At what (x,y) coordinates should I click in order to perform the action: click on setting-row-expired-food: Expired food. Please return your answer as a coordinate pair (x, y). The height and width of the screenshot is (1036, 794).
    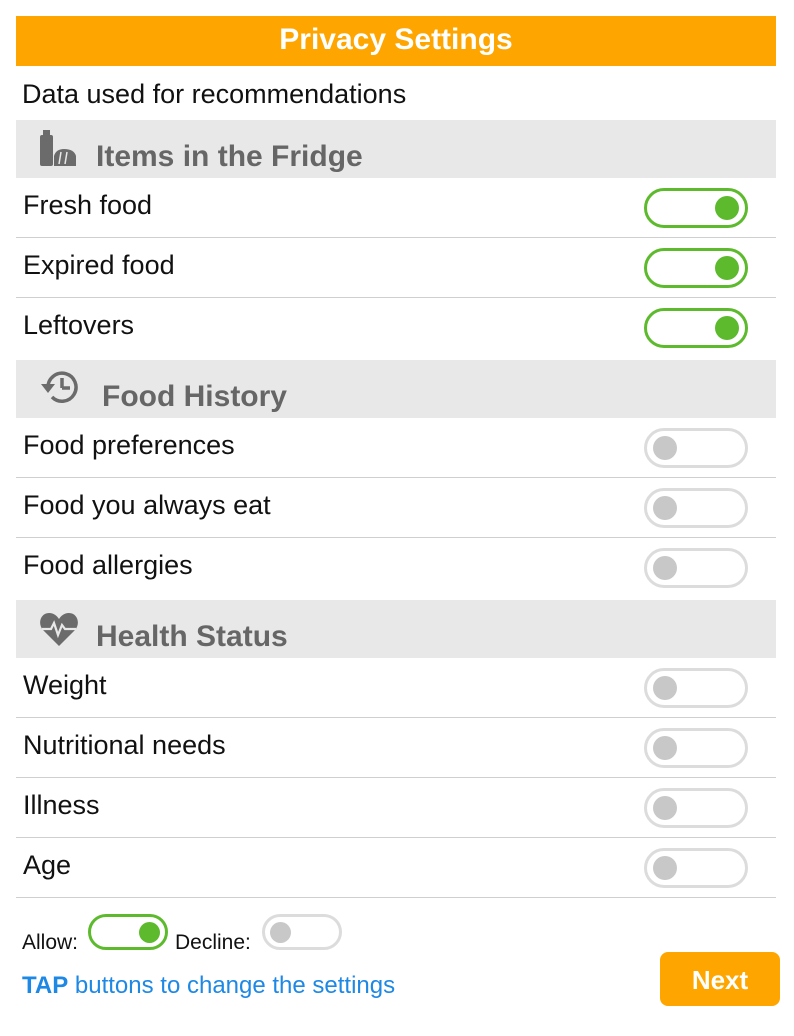
    Looking at the image, I should click on (396, 268).